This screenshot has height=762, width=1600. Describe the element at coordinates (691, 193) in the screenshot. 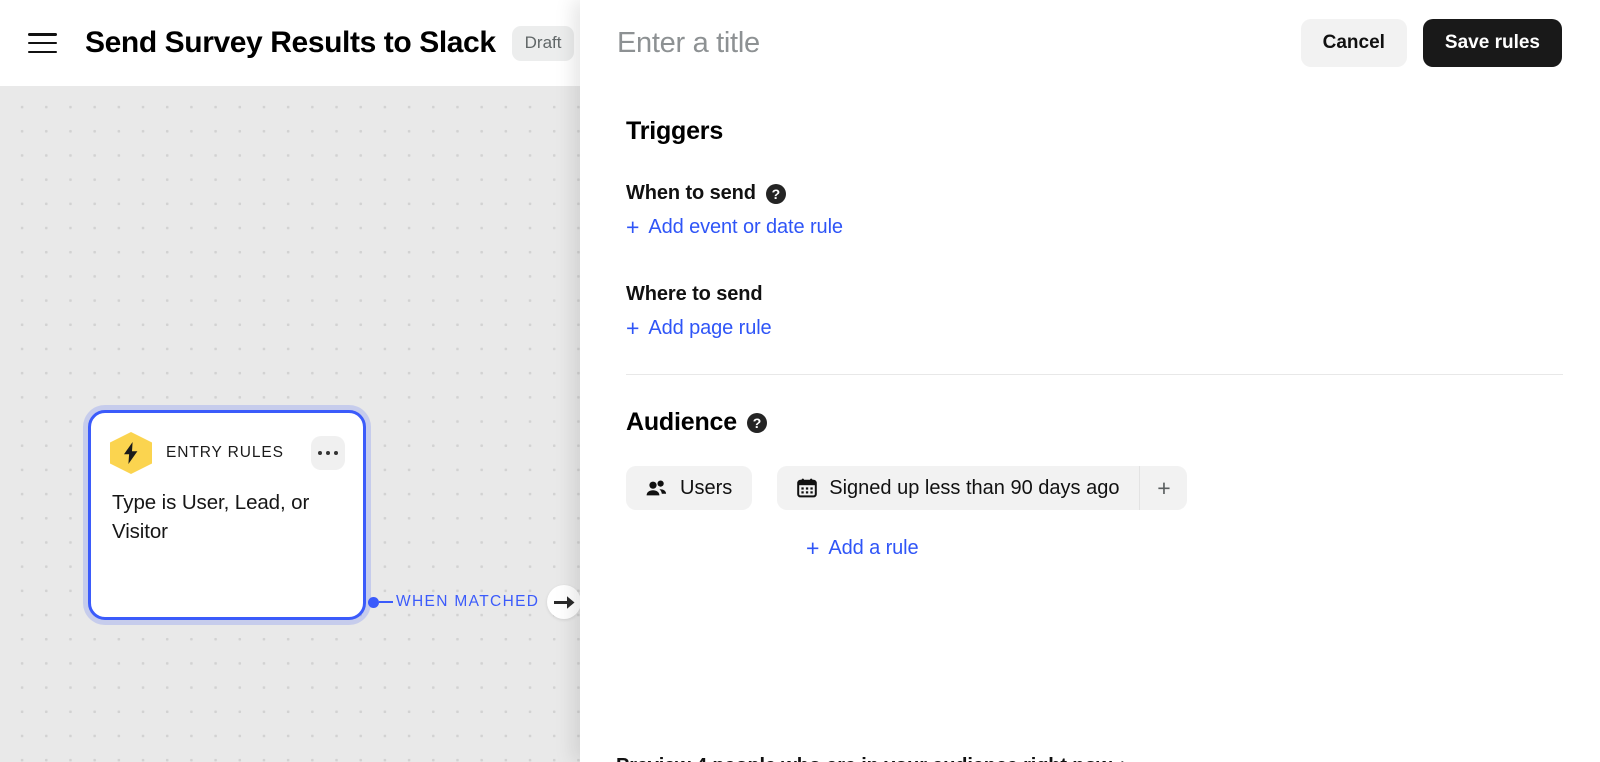

I see `when-to-send-text: When to send` at that location.